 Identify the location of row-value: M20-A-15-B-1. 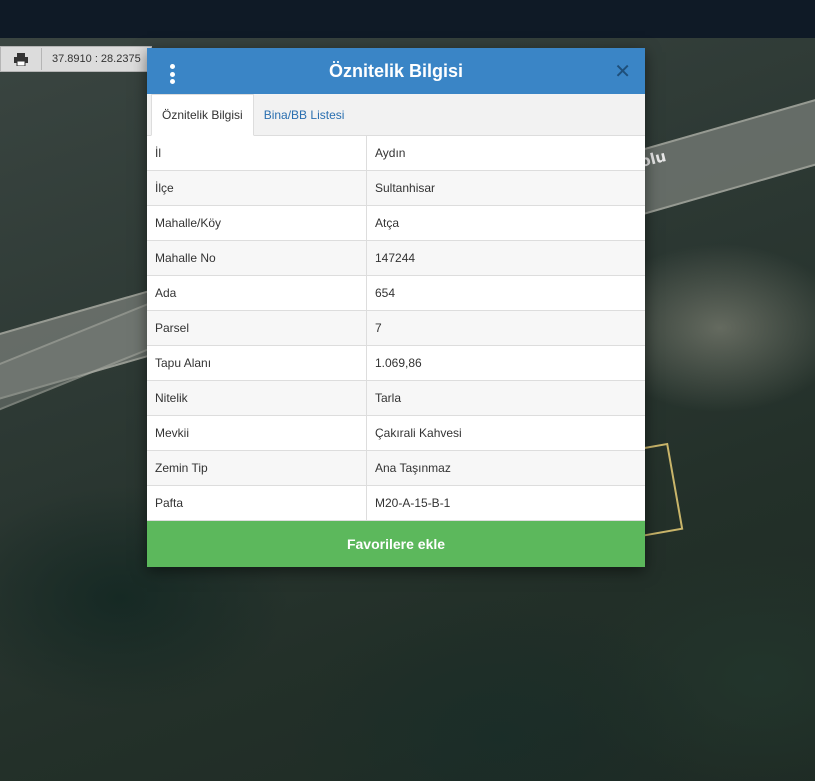
(413, 503).